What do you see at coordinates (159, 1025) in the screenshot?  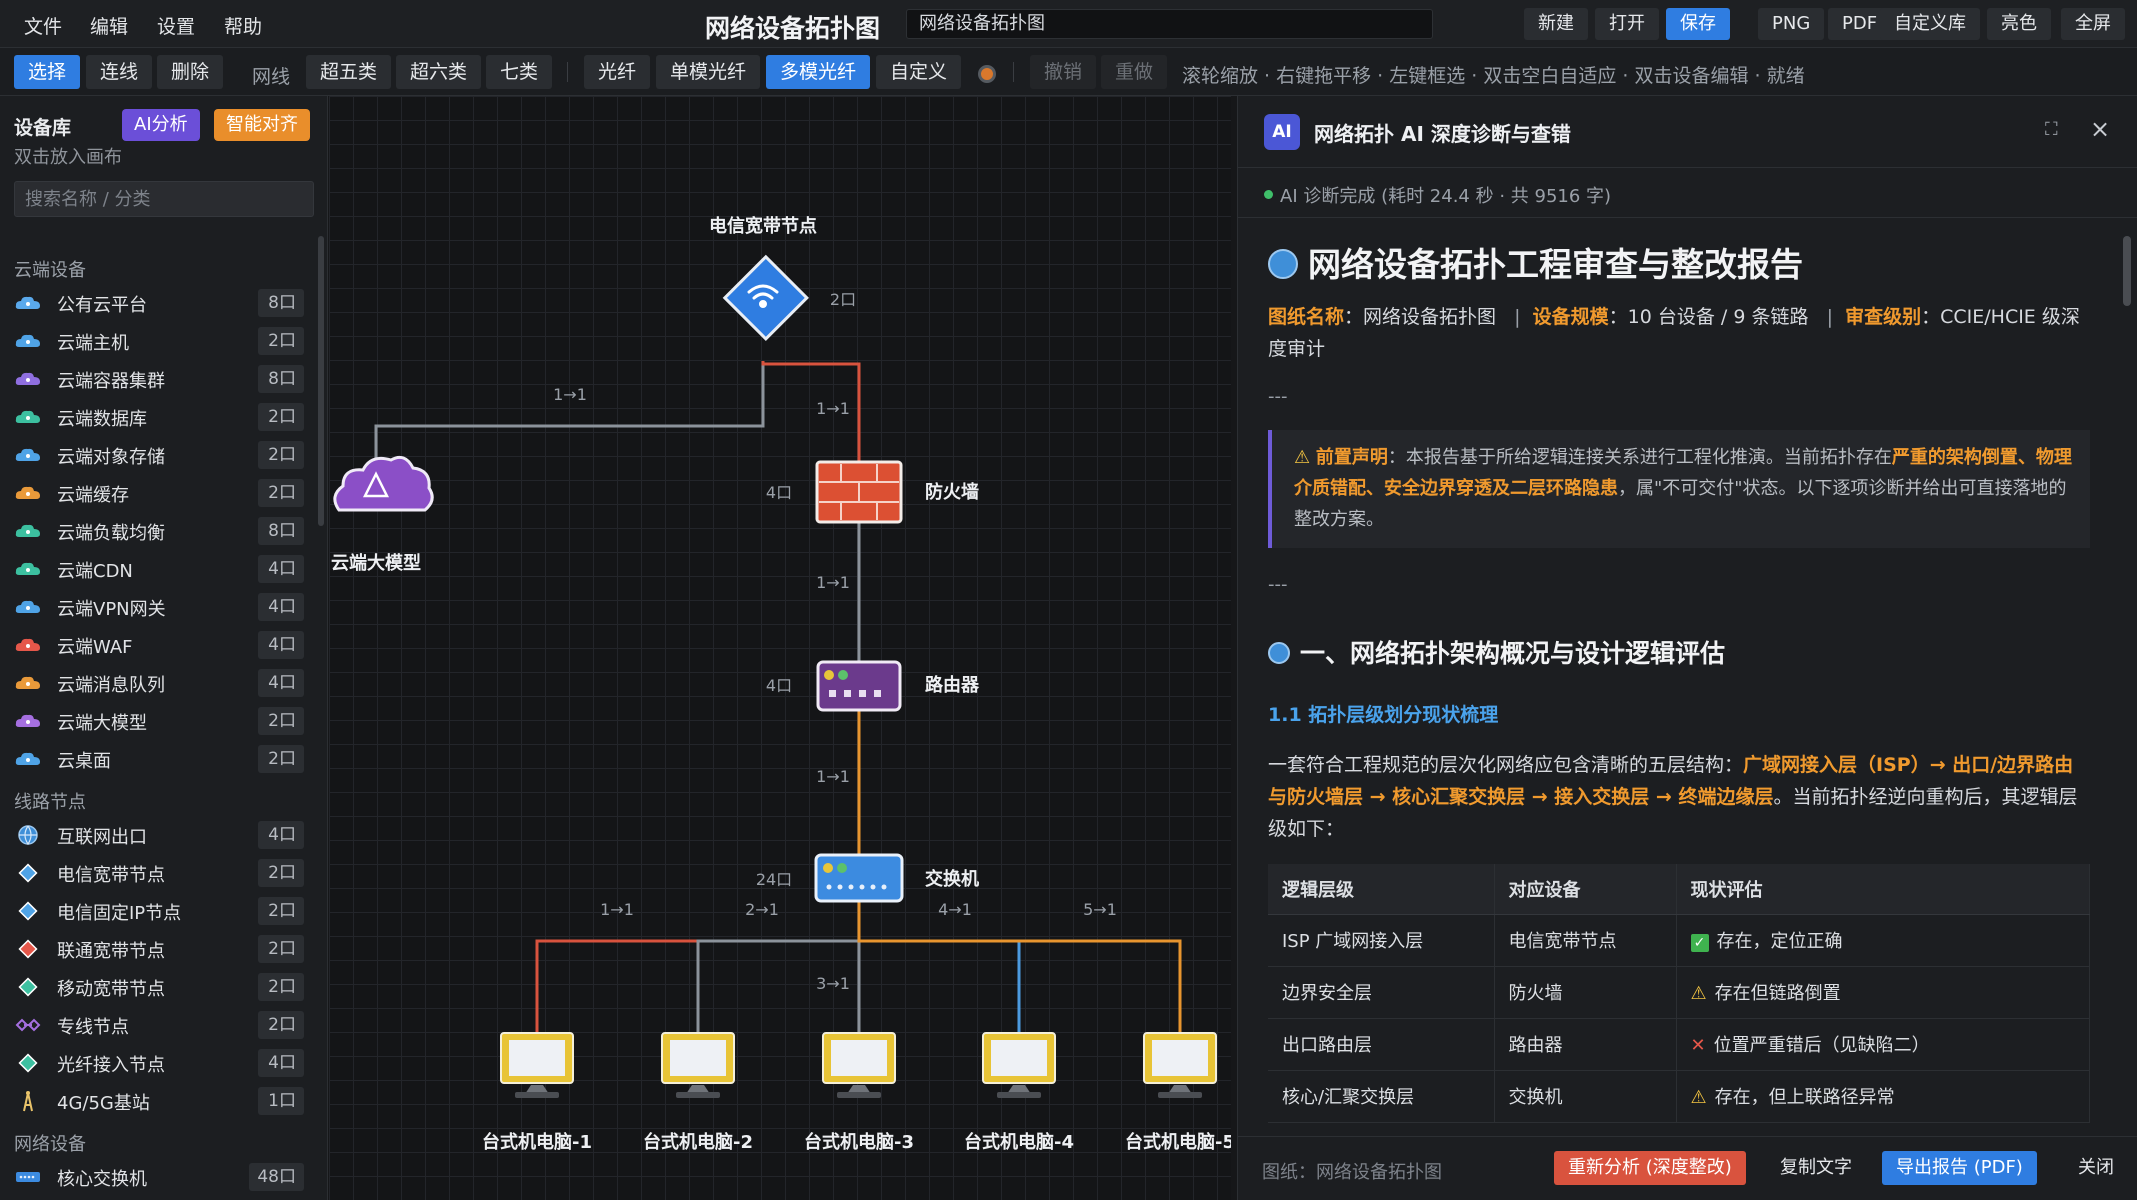 I see `library-item: 专线节点 2口` at bounding box center [159, 1025].